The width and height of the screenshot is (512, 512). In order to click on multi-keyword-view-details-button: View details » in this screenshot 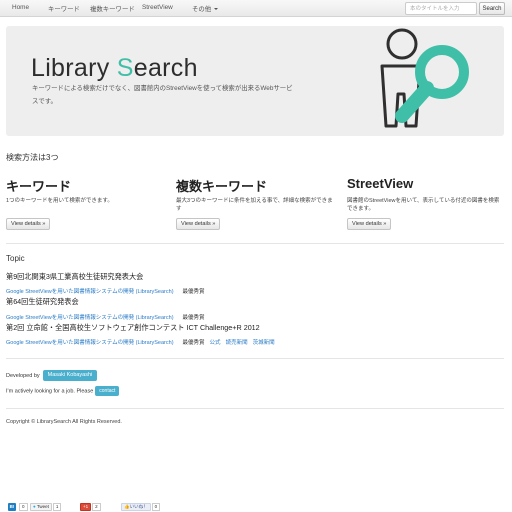, I will do `click(198, 224)`.